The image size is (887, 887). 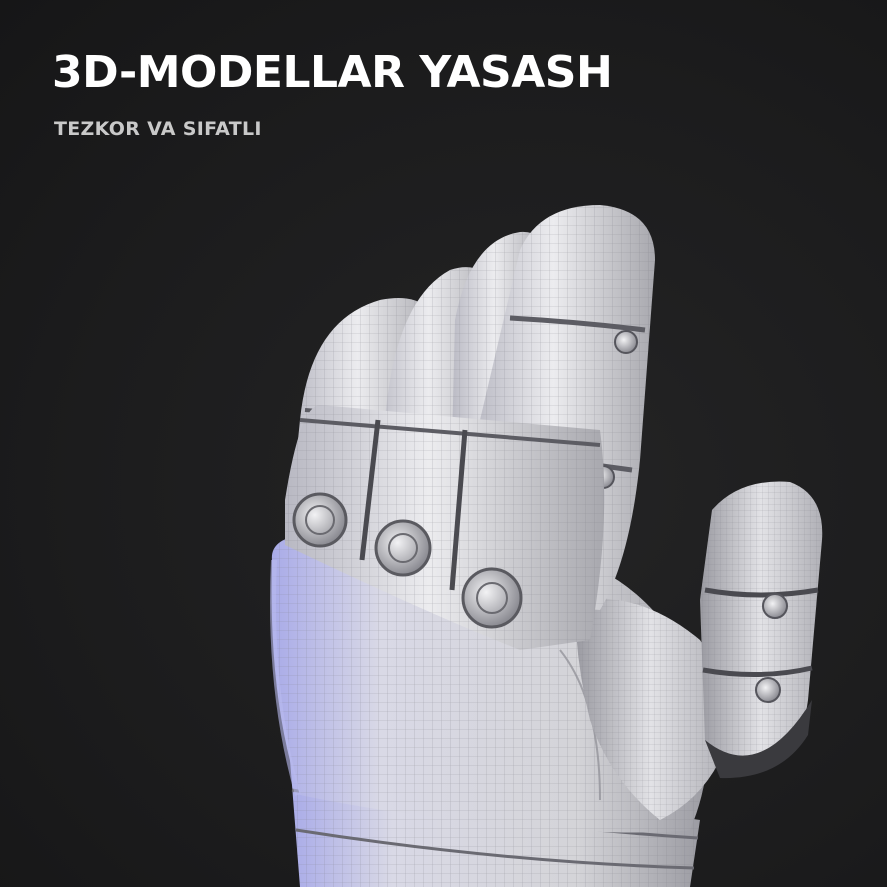 What do you see at coordinates (158, 129) in the screenshot?
I see `subheadline: TEZKOR VA SIFATLI` at bounding box center [158, 129].